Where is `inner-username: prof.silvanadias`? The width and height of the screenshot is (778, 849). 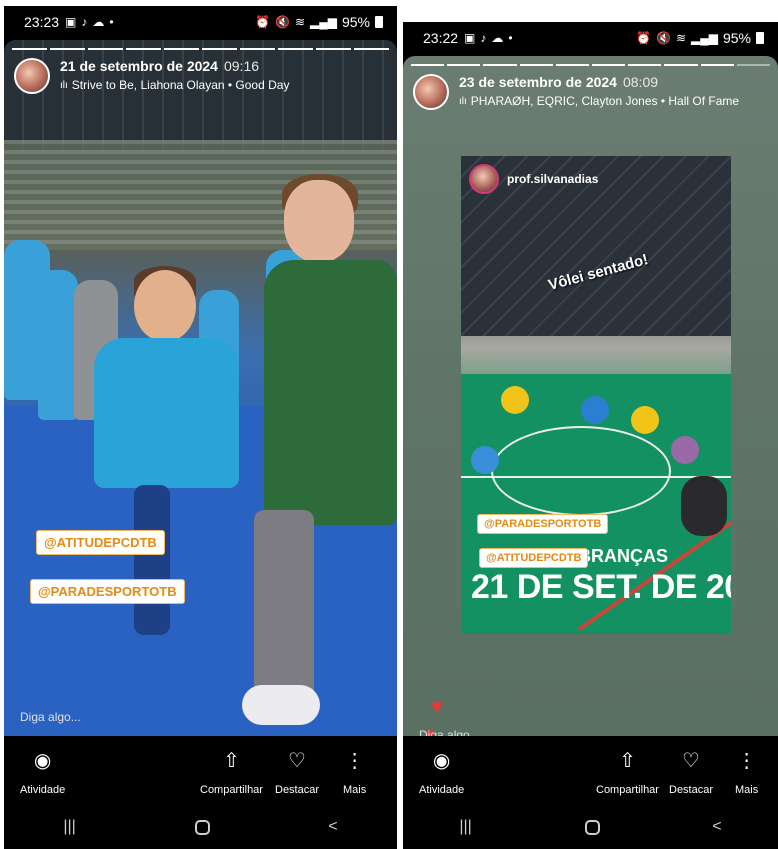
inner-username: prof.silvanadias is located at coordinates (553, 179).